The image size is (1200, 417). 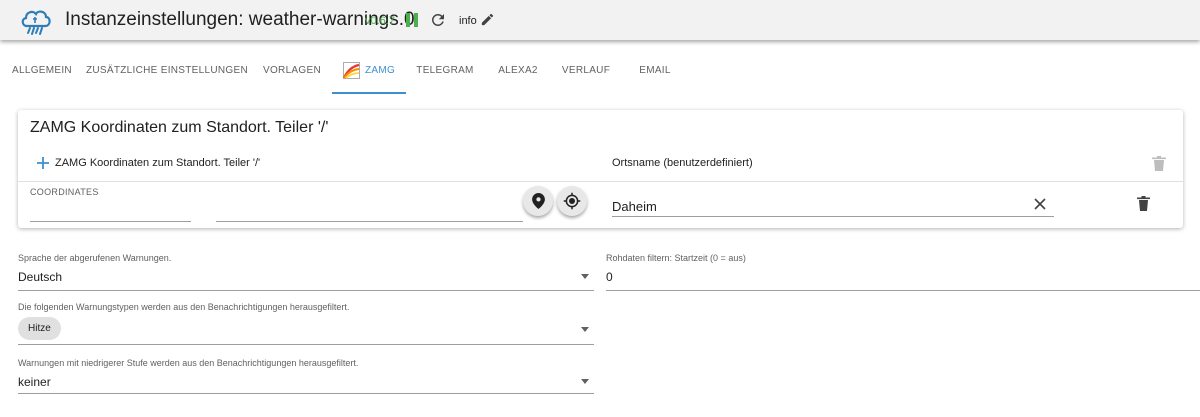 I want to click on table-divider, so click(x=600, y=181).